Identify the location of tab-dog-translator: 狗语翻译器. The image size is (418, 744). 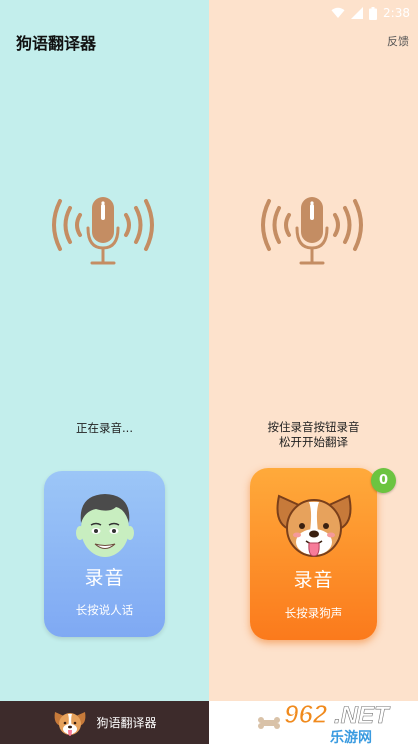
(104, 722).